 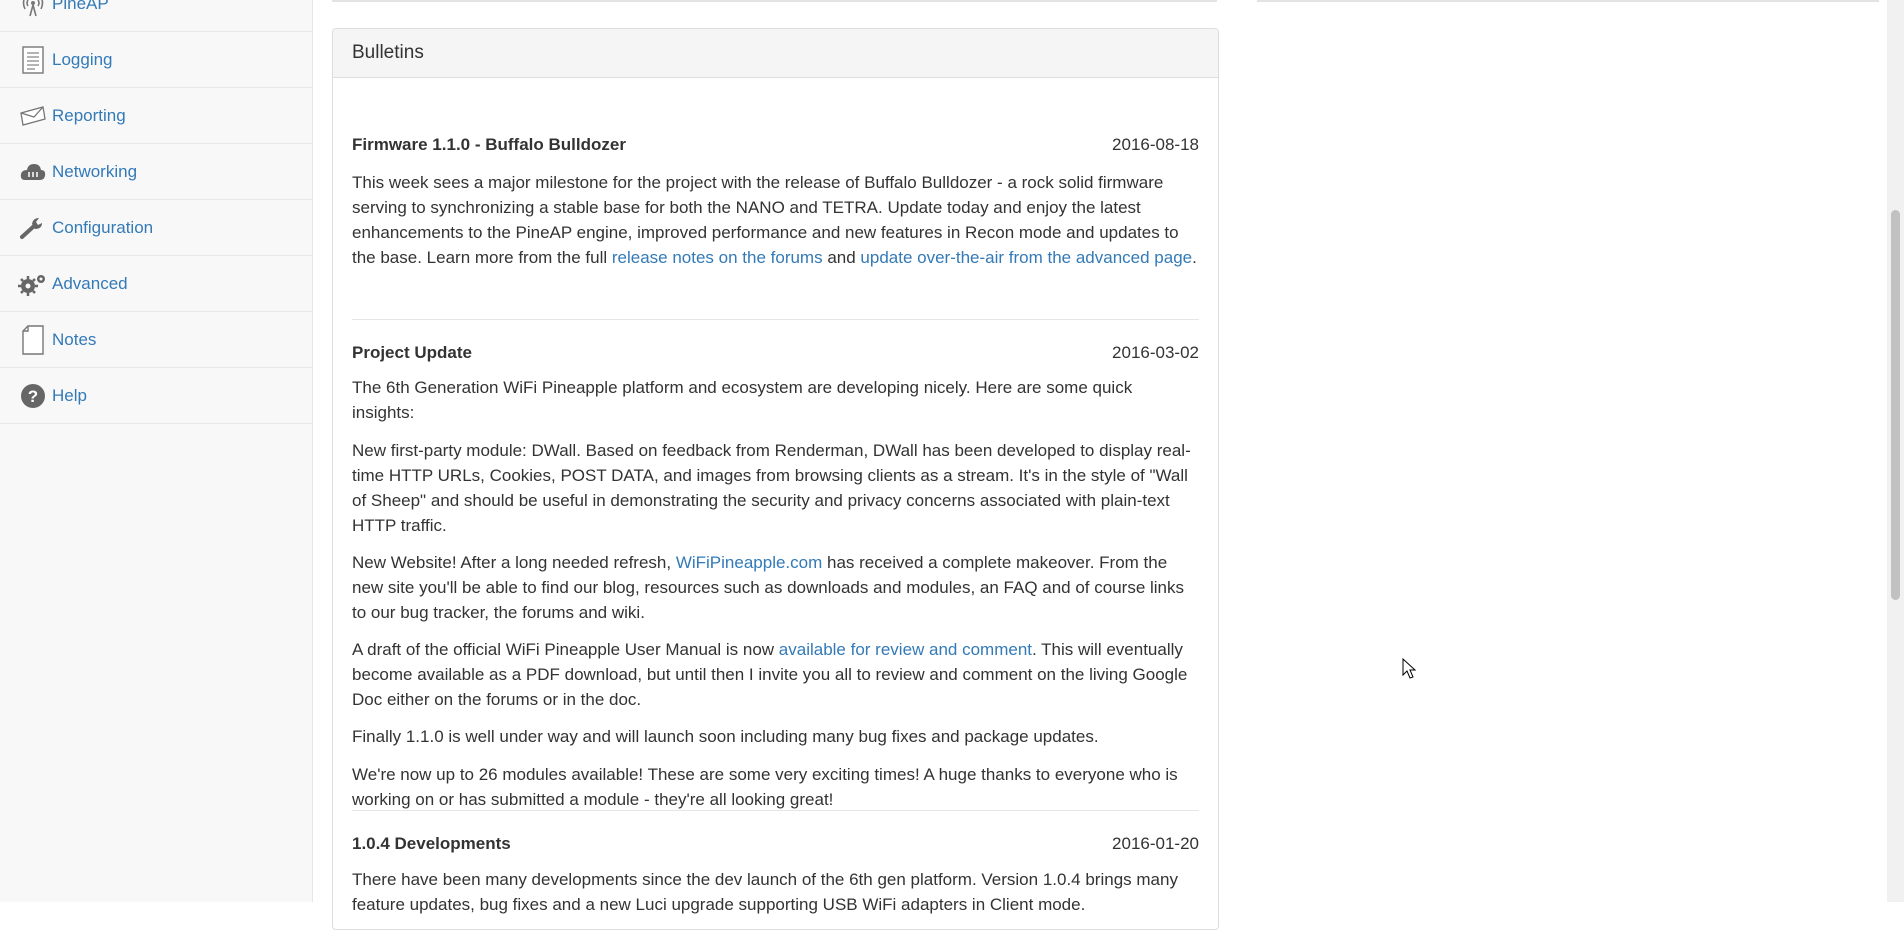 What do you see at coordinates (156, 60) in the screenshot?
I see `sidebar-item-logging: Logging` at bounding box center [156, 60].